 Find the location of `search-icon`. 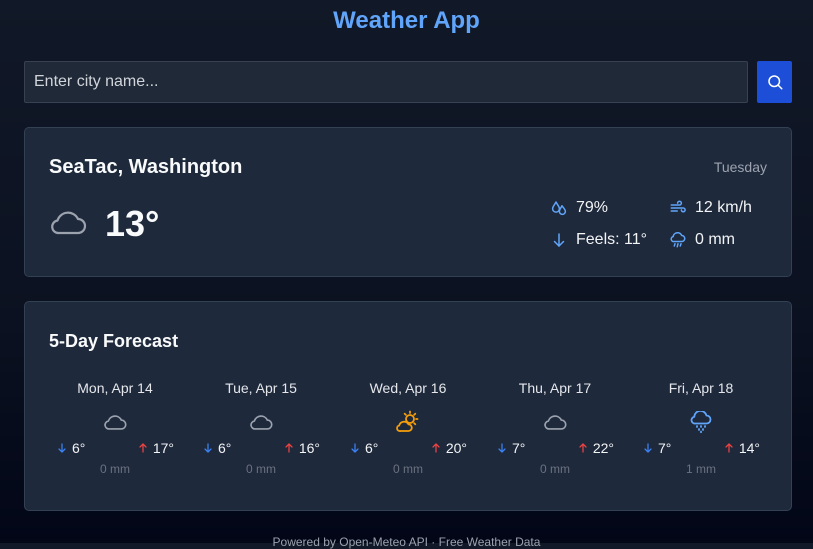

search-icon is located at coordinates (774, 82).